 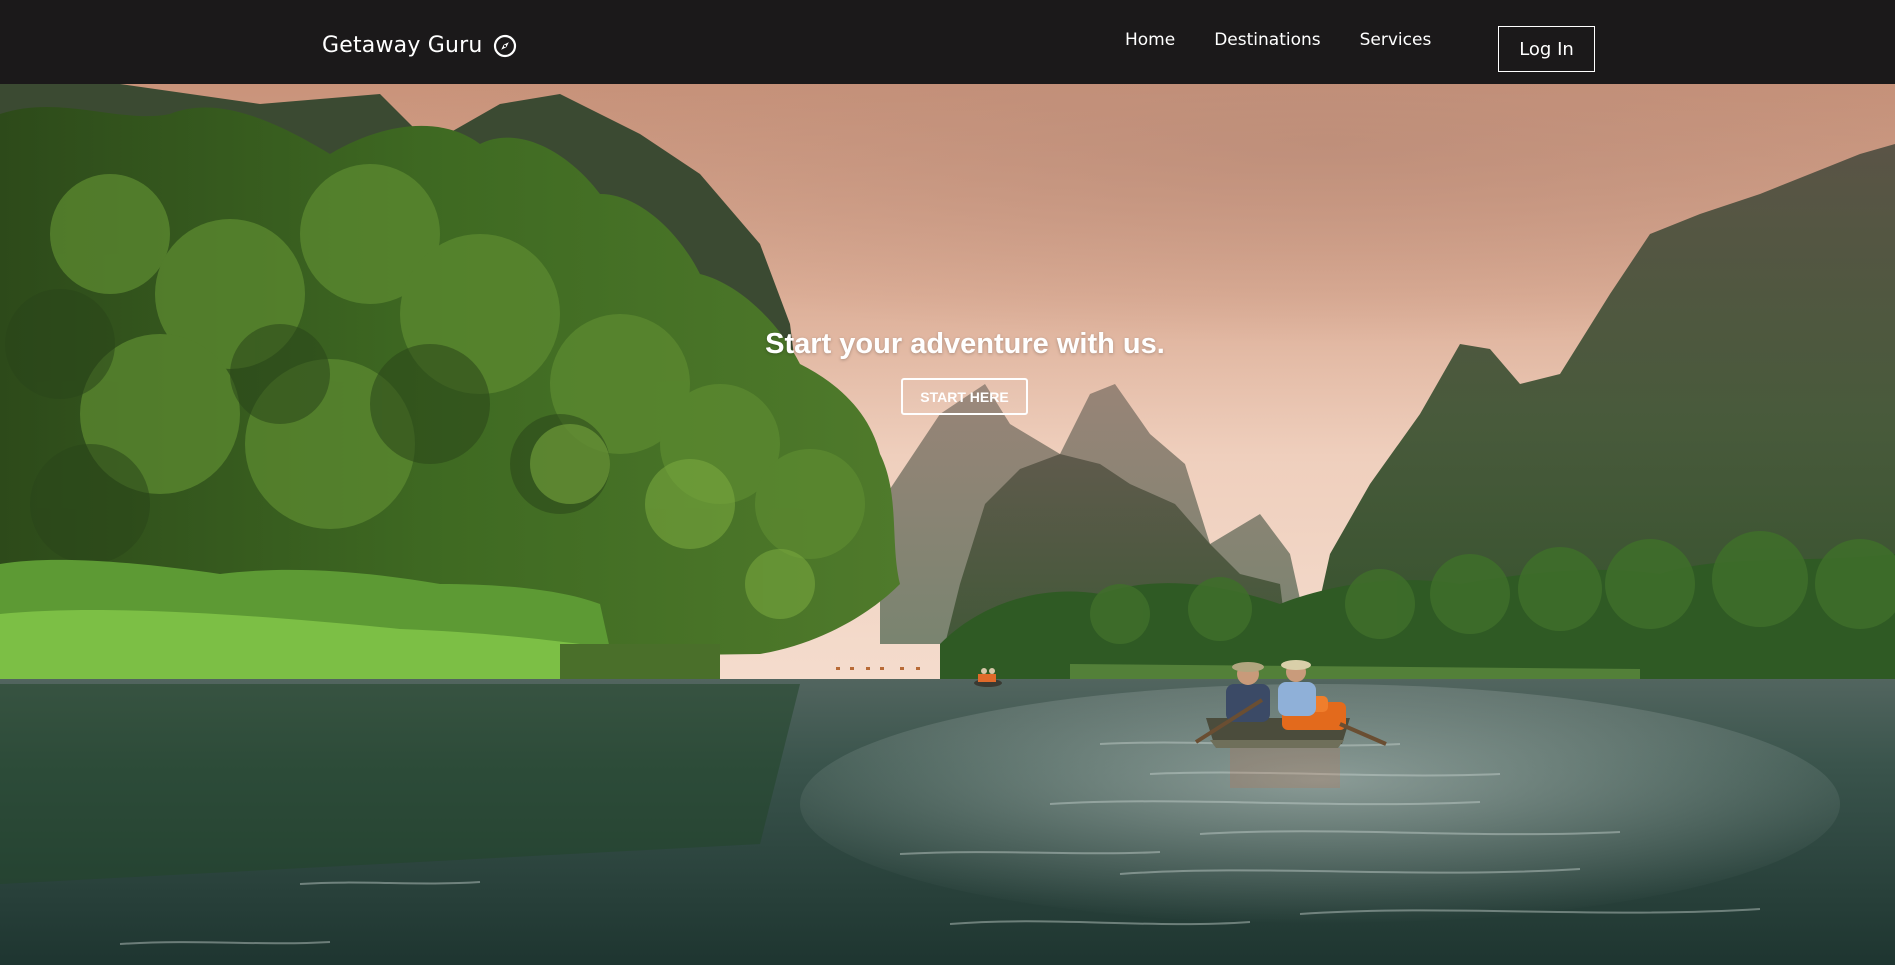 I want to click on brand-logo: Getaway Guru, so click(x=419, y=45).